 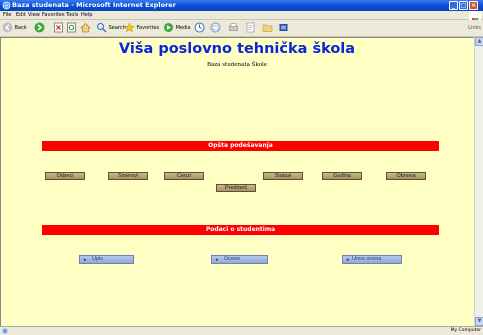 What do you see at coordinates (241, 18) in the screenshot?
I see `menu-bar: File Edit View Favorites Tools Help` at bounding box center [241, 18].